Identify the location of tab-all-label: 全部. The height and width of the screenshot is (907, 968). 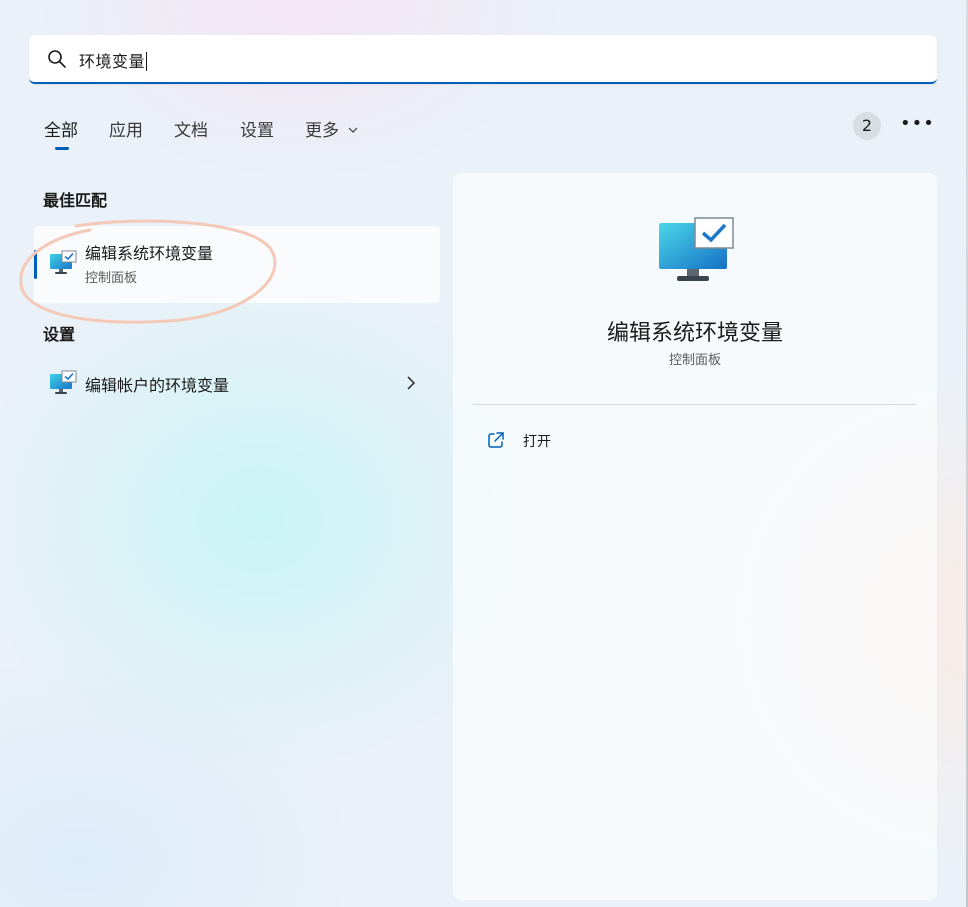
(61, 131).